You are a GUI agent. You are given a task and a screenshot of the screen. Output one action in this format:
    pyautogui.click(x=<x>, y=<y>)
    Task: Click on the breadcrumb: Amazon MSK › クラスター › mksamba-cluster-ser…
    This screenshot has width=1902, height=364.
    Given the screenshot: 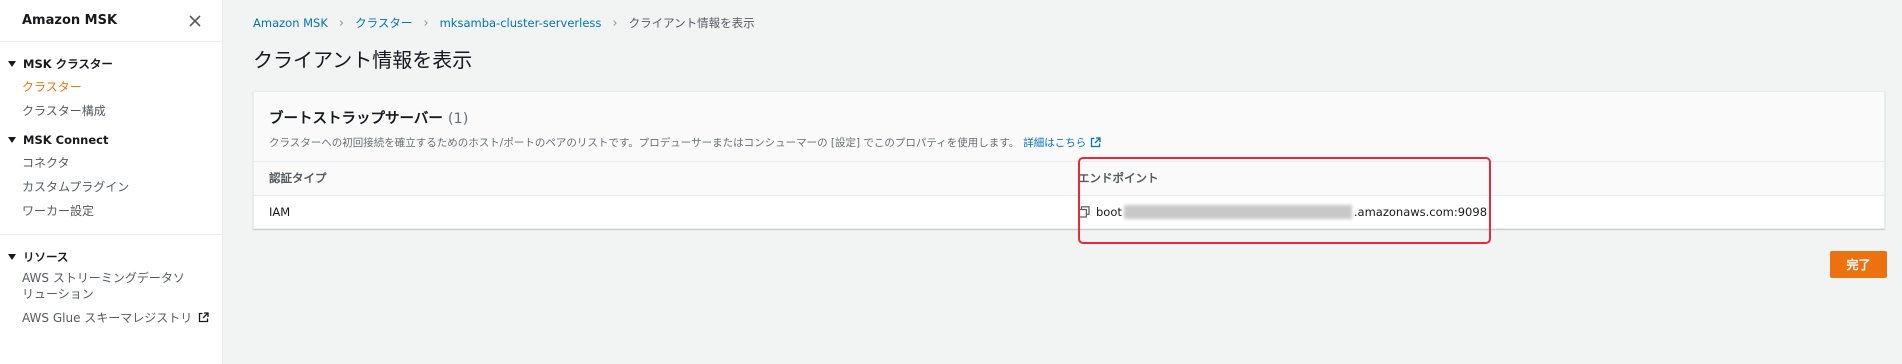 What is the action you would take?
    pyautogui.click(x=1077, y=23)
    